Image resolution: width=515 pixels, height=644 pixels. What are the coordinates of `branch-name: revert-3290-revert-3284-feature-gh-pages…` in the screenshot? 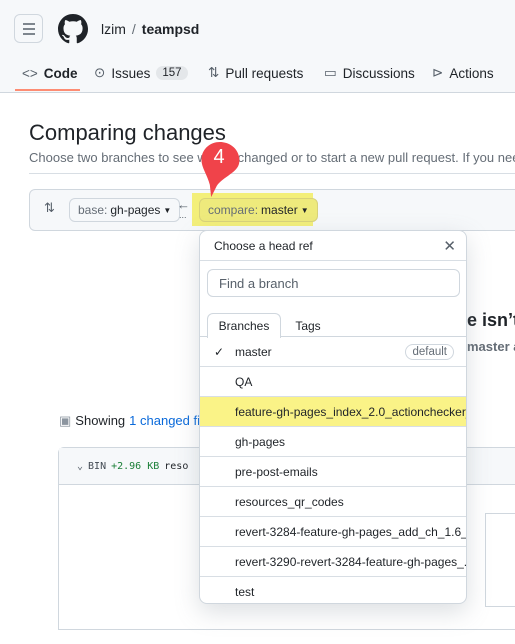 It's located at (351, 561).